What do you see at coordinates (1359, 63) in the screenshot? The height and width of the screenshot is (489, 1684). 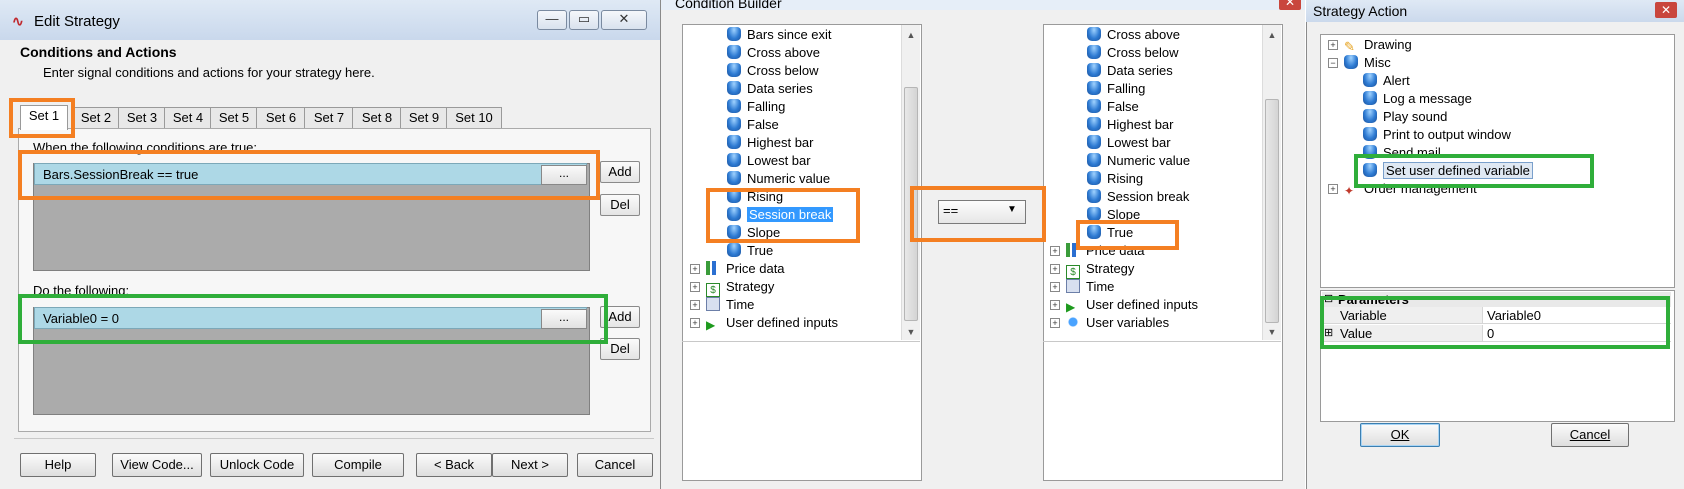 I see `tree-group-misc: − Misc` at bounding box center [1359, 63].